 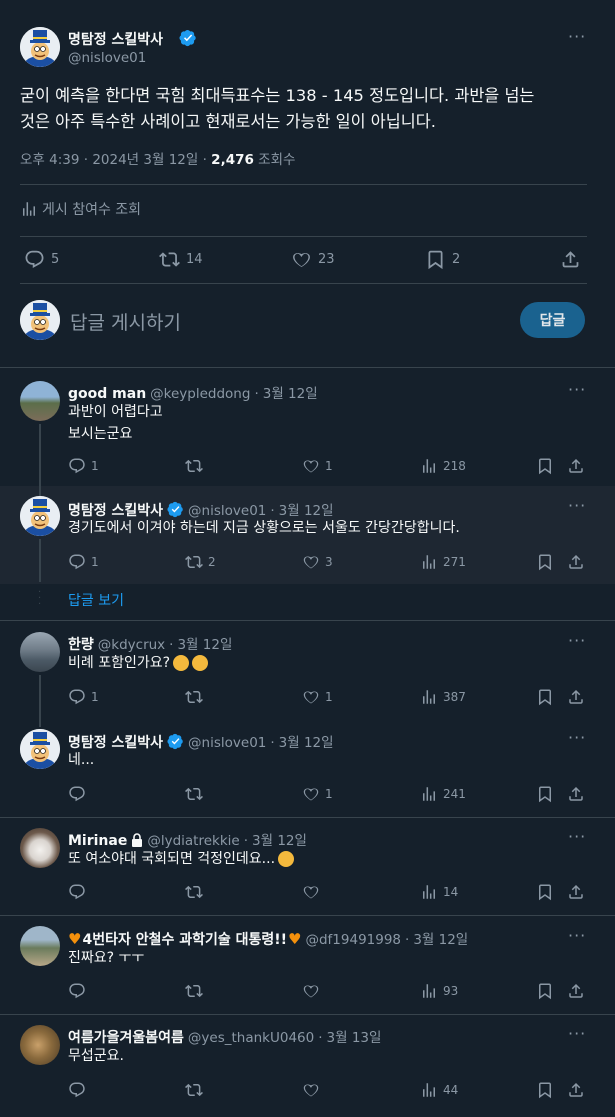 What do you see at coordinates (454, 697) in the screenshot?
I see `views-count: 387` at bounding box center [454, 697].